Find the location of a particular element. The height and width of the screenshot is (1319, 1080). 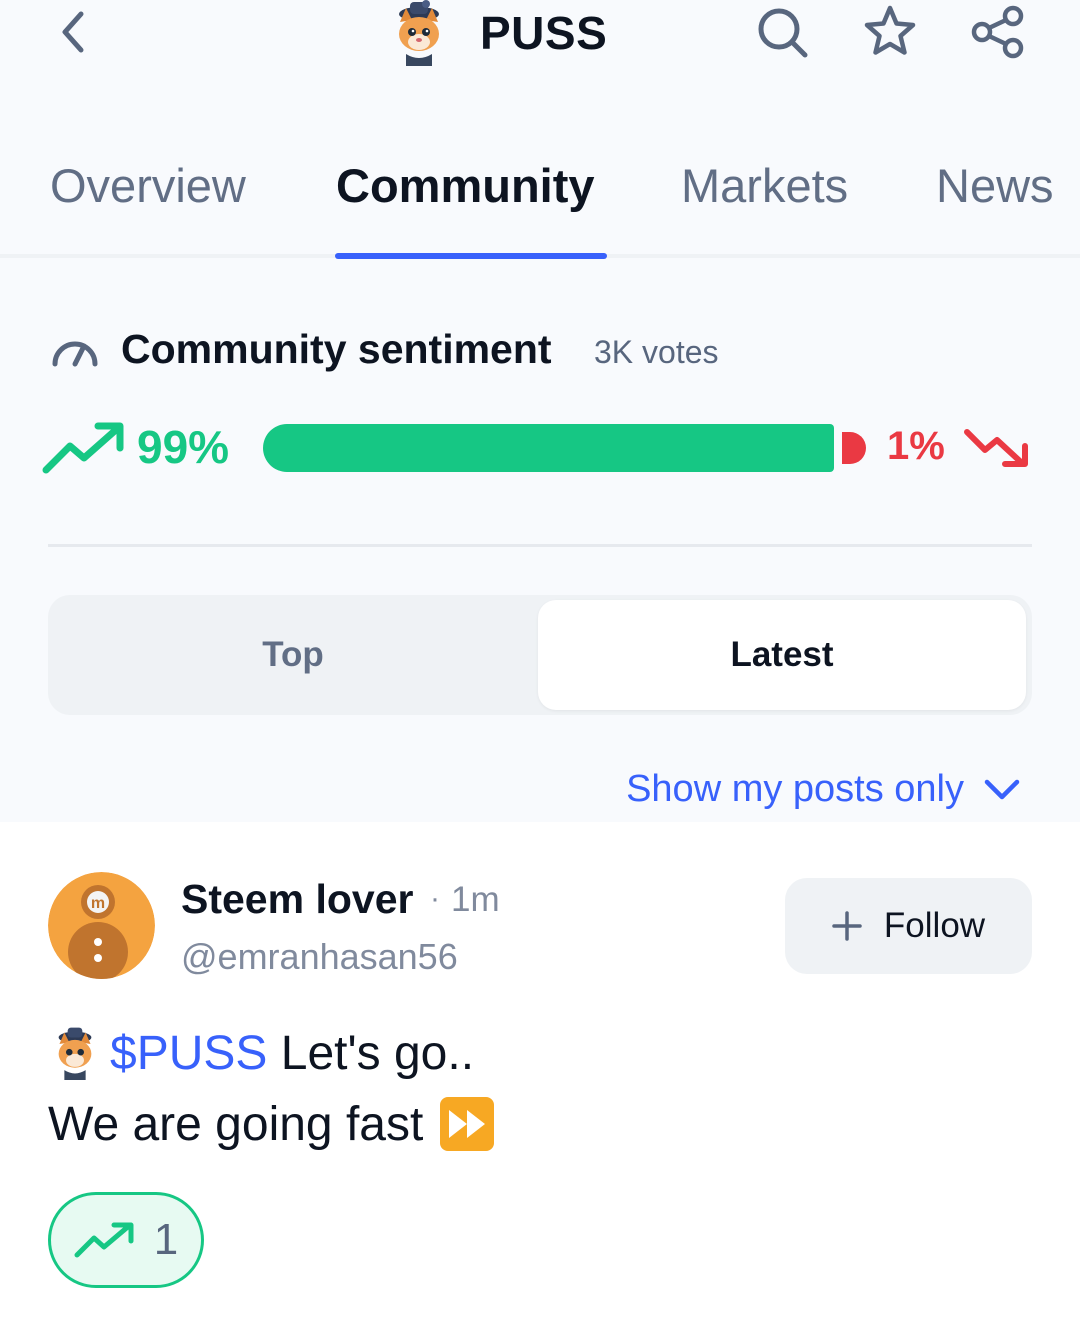

gauge-icon is located at coordinates (75, 354).